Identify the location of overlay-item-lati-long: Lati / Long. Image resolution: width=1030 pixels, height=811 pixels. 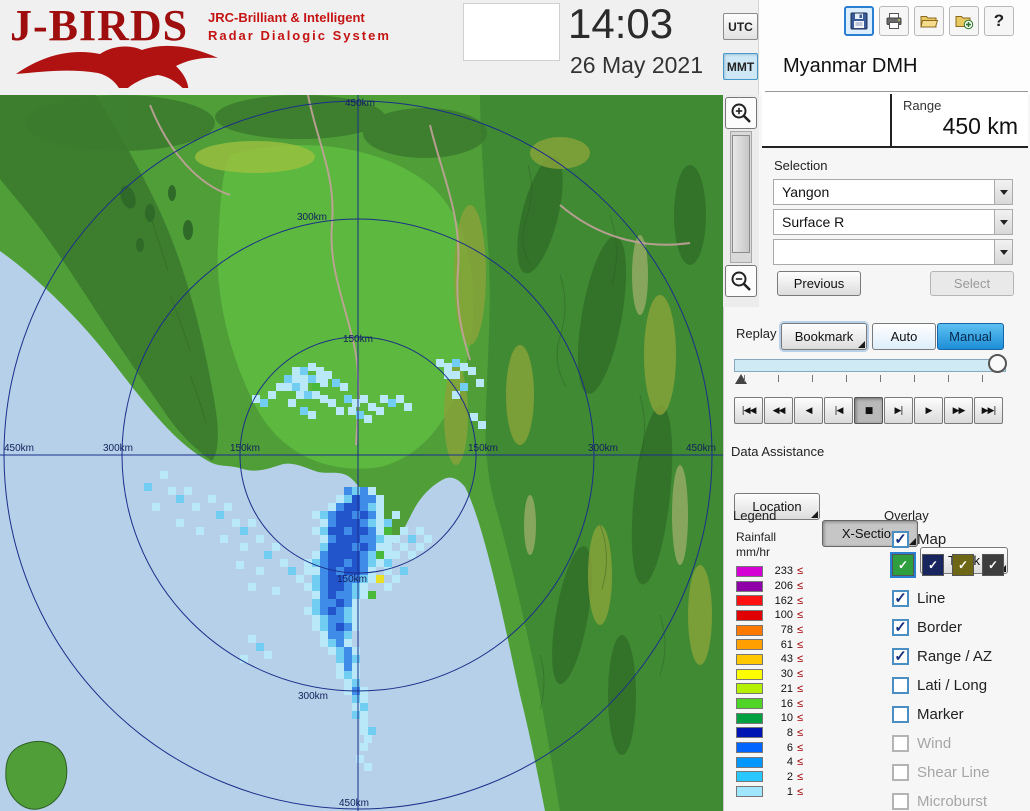
(960, 685).